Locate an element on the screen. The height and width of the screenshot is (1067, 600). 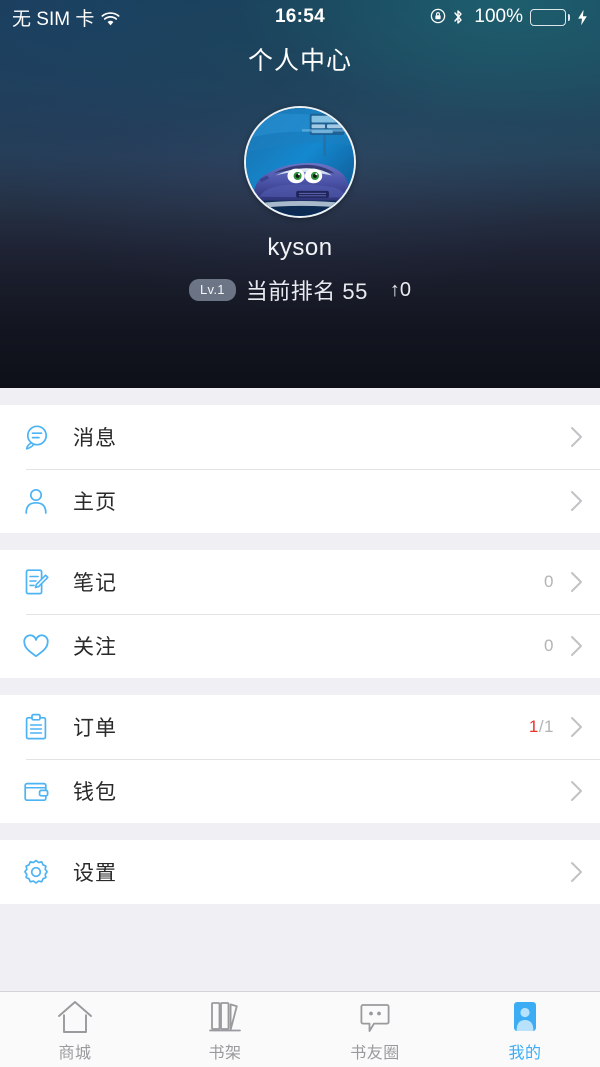
bluetooth-icon is located at coordinates (459, 17).